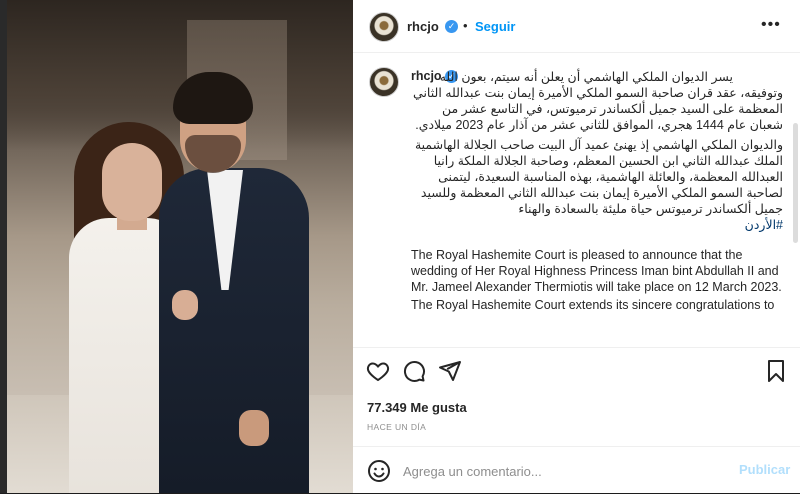 This screenshot has width=800, height=494. I want to click on woman-figure-face, so click(132, 182).